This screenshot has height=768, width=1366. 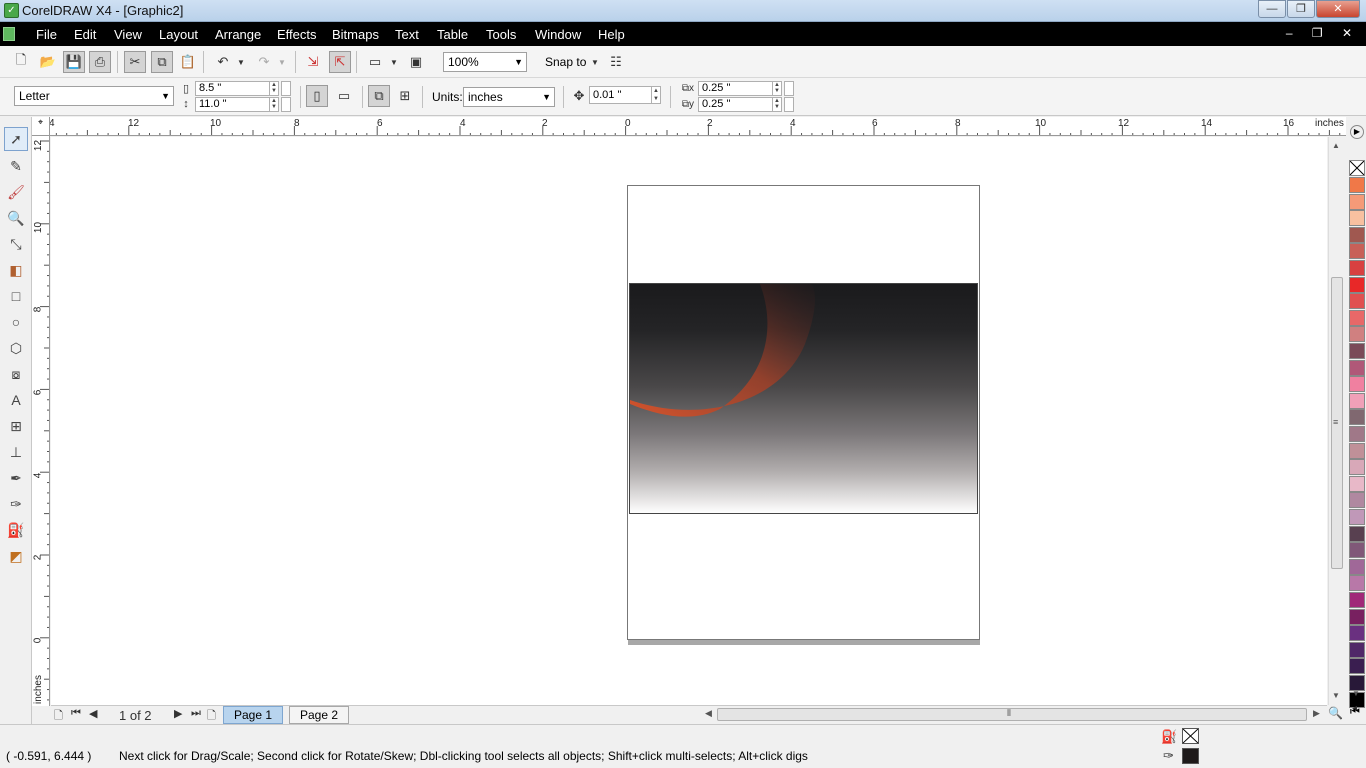 What do you see at coordinates (789, 88) in the screenshot?
I see `dup-x-spin-button` at bounding box center [789, 88].